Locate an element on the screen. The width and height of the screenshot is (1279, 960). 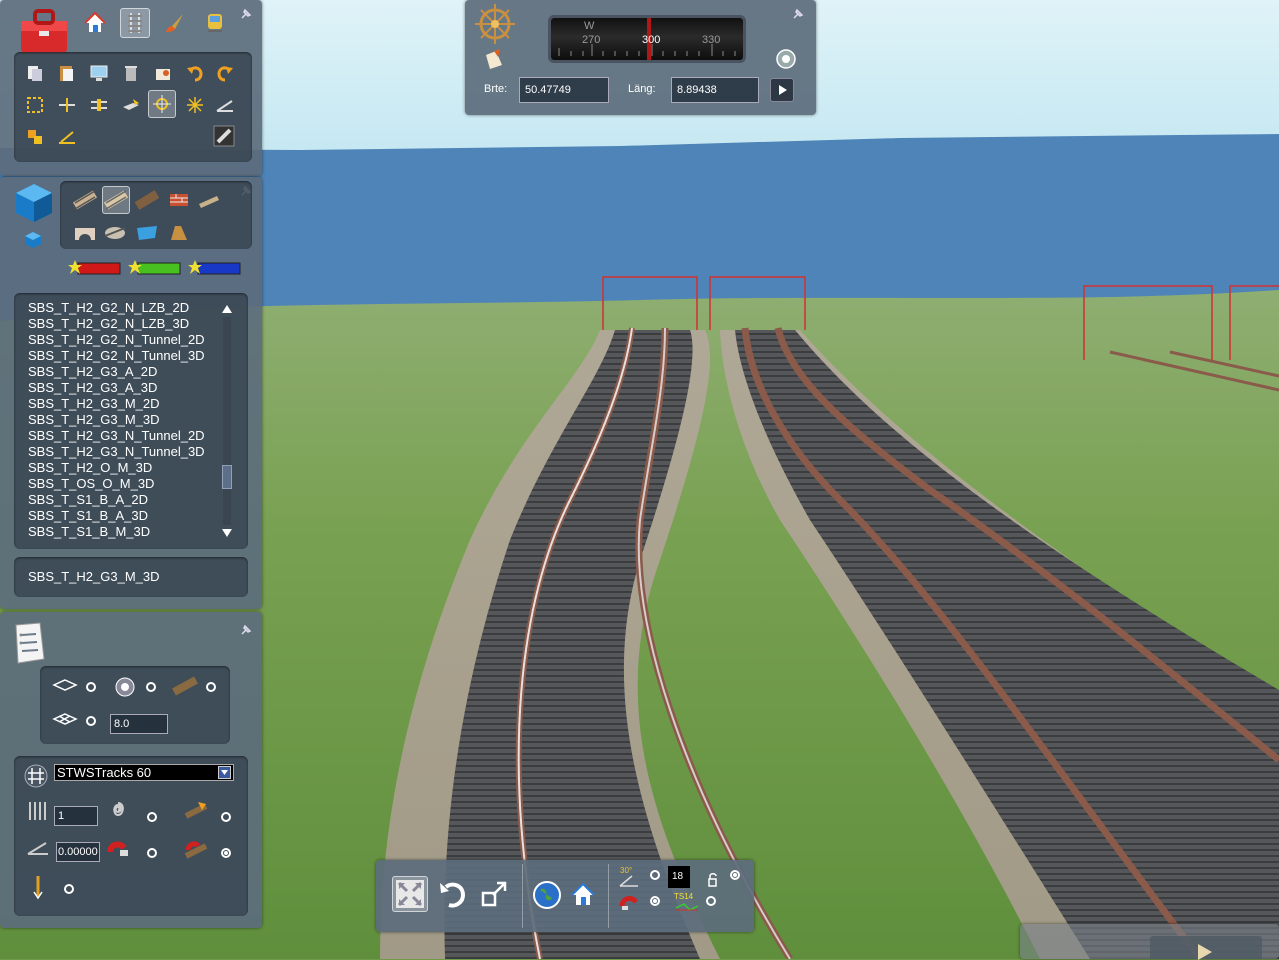
paint-brush-icon is located at coordinates (175, 23).